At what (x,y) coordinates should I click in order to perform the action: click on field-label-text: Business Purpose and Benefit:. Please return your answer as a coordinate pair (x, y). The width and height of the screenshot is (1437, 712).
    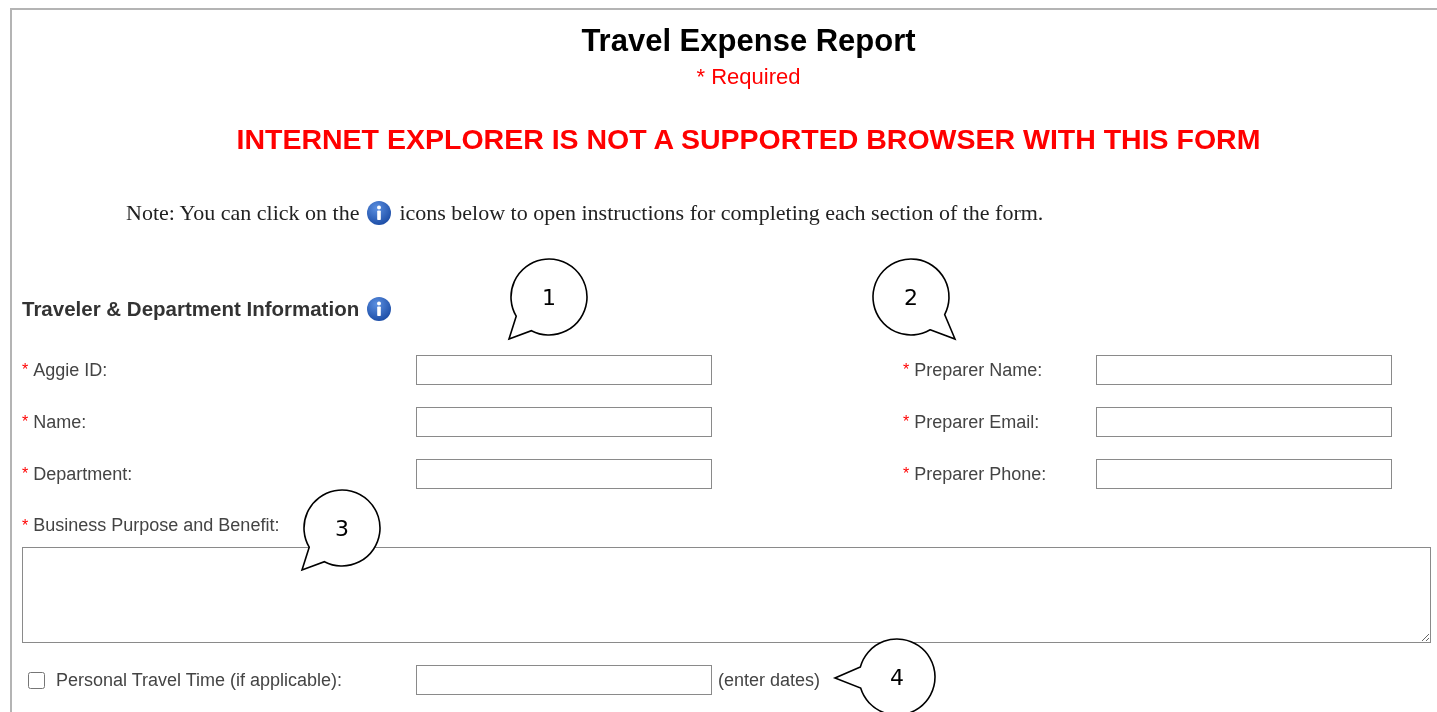
    Looking at the image, I should click on (156, 525).